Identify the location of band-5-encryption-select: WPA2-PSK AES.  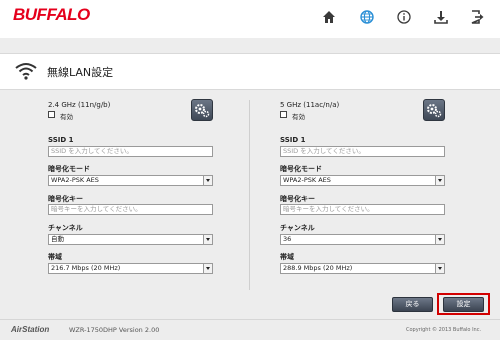
(362, 180).